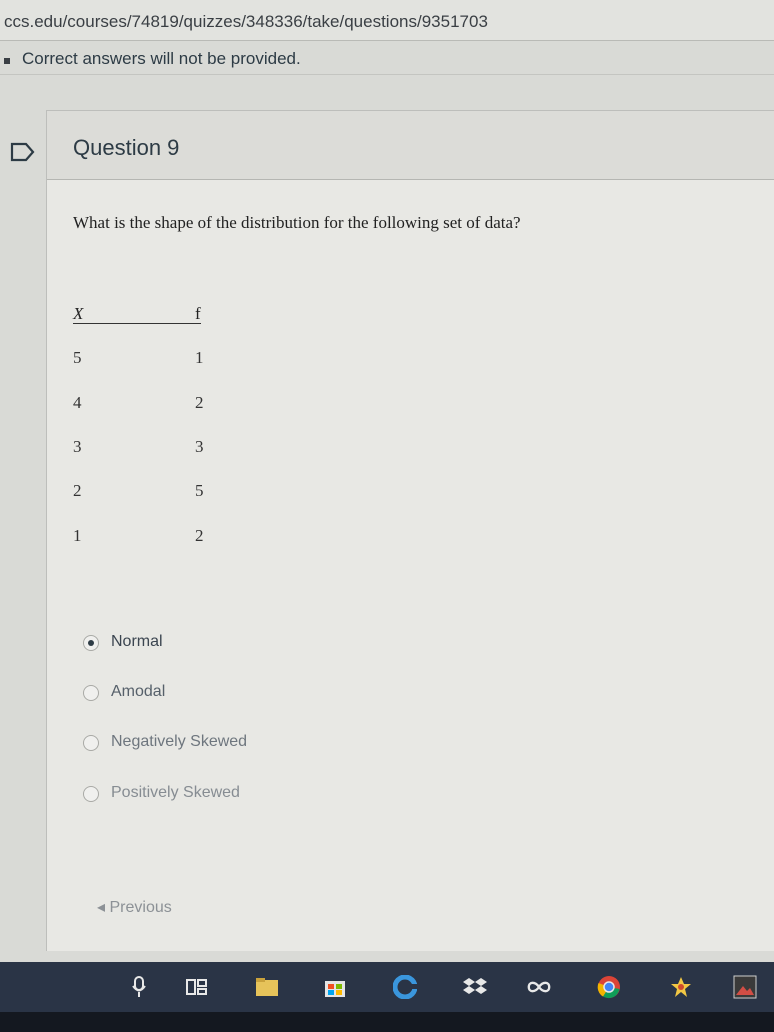 The image size is (774, 1032). What do you see at coordinates (681, 987) in the screenshot?
I see `app-icon` at bounding box center [681, 987].